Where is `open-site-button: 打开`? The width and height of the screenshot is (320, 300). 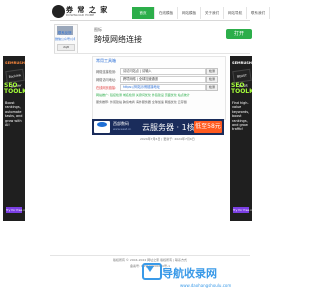
open-site-button: 打开 is located at coordinates (239, 34).